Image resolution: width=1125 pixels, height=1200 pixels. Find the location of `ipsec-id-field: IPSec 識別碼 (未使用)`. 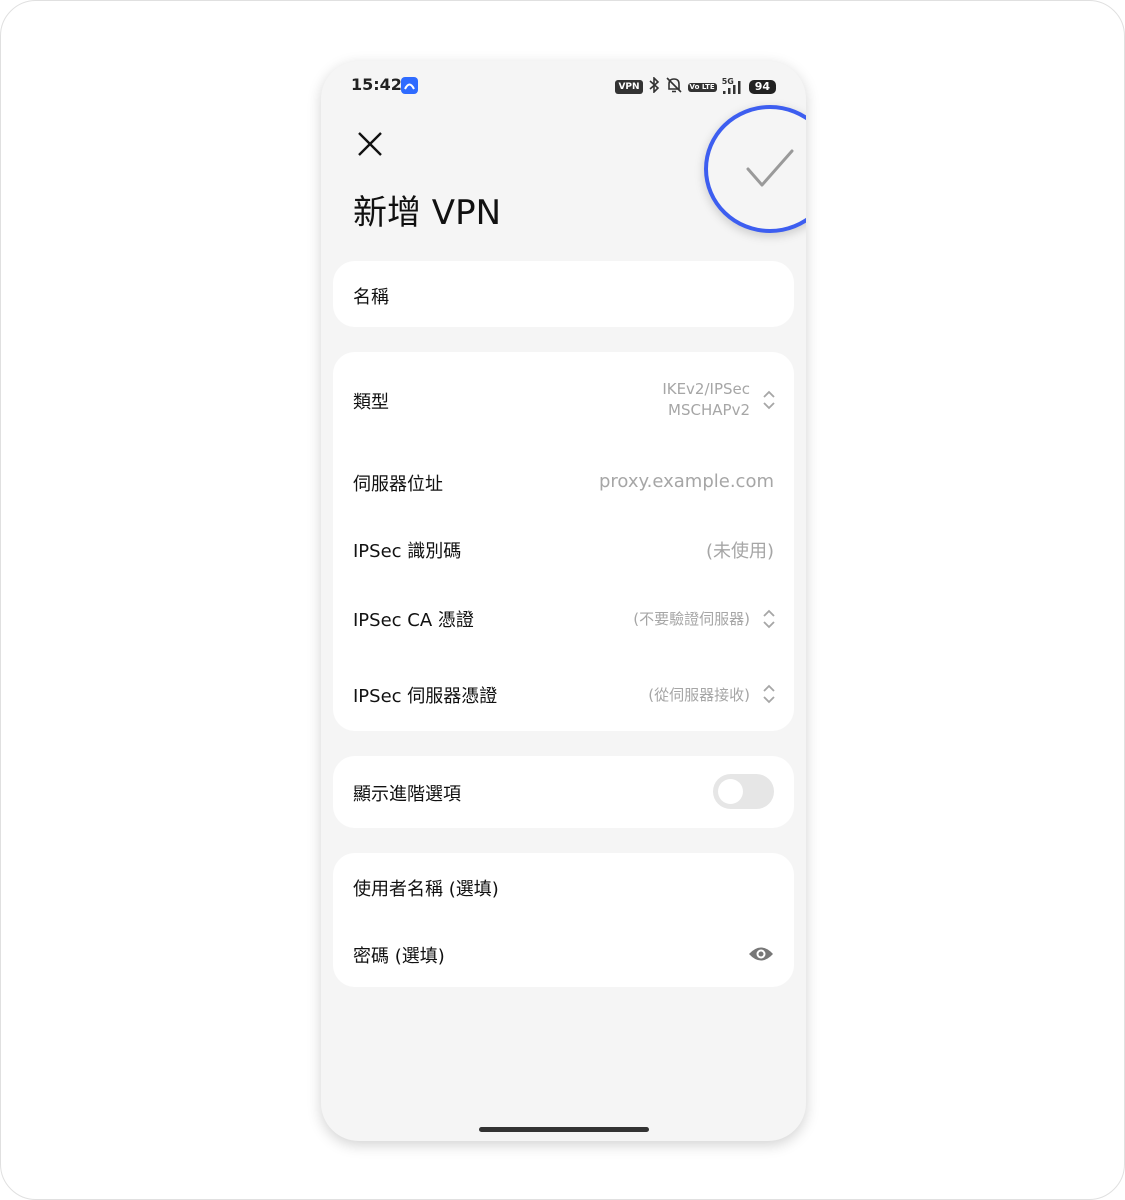

ipsec-id-field: IPSec 識別碼 (未使用) is located at coordinates (563, 547).